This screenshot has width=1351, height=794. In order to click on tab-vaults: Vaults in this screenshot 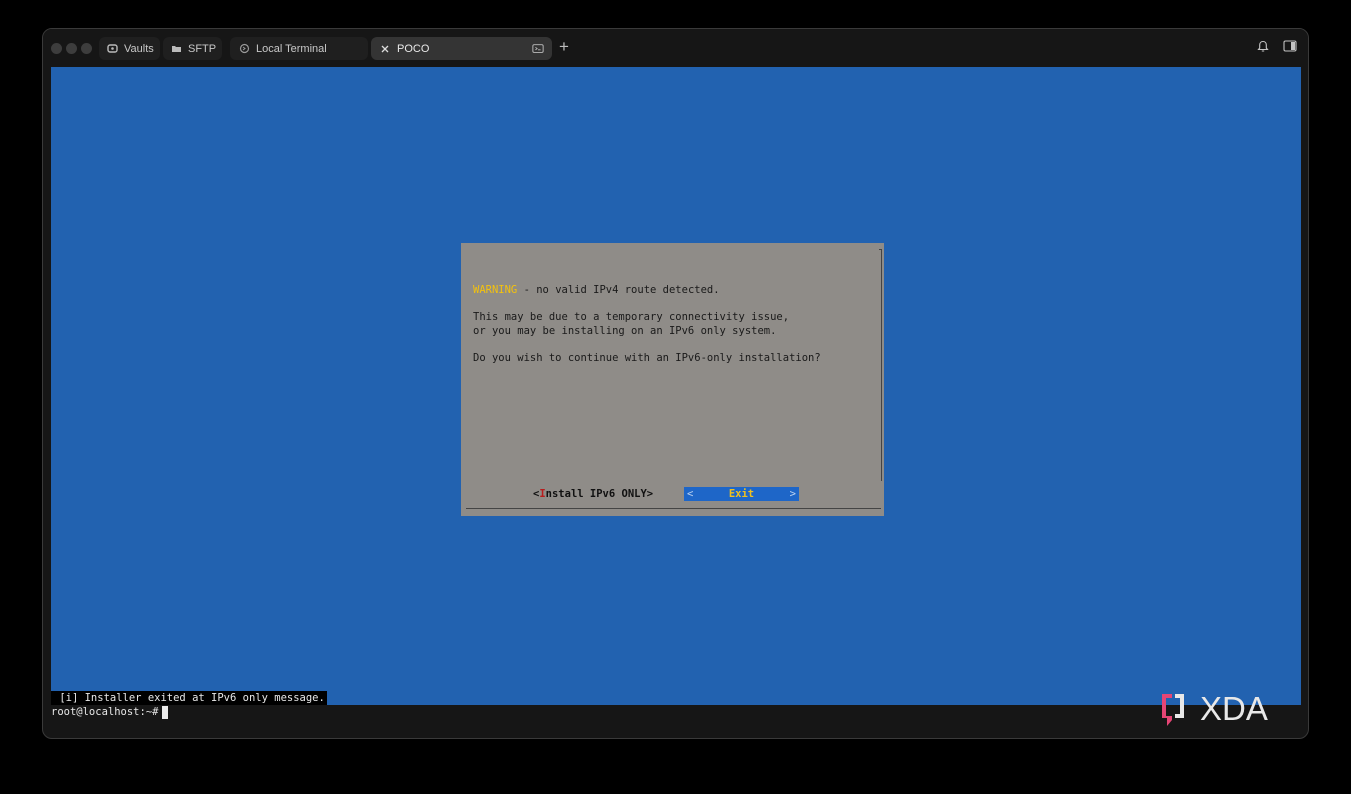, I will do `click(129, 48)`.